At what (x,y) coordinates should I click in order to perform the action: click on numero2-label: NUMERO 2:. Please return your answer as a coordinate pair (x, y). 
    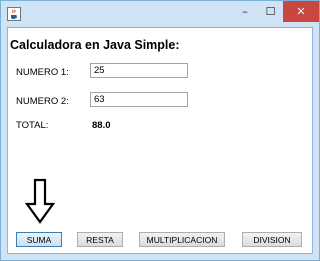
    Looking at the image, I should click on (42, 101).